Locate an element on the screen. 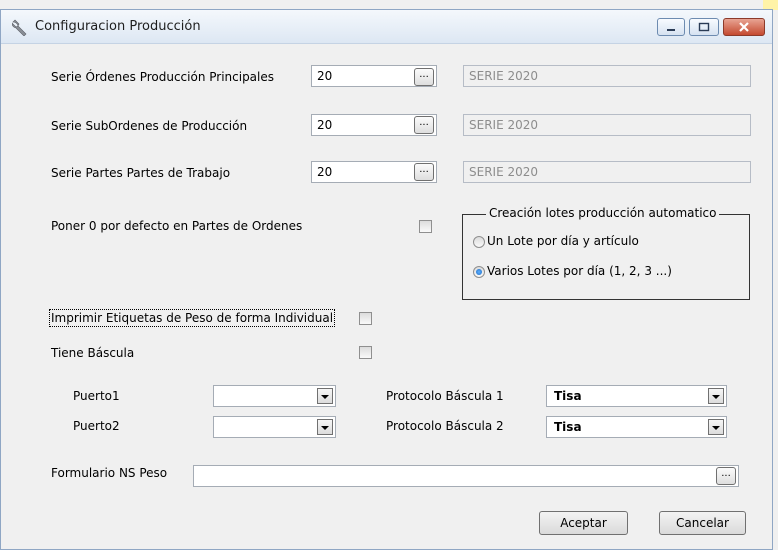  maximize-button is located at coordinates (704, 27).